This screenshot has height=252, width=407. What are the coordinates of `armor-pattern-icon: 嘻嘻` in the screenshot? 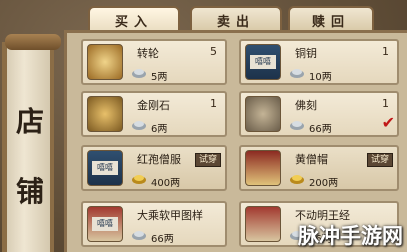 It's located at (105, 224).